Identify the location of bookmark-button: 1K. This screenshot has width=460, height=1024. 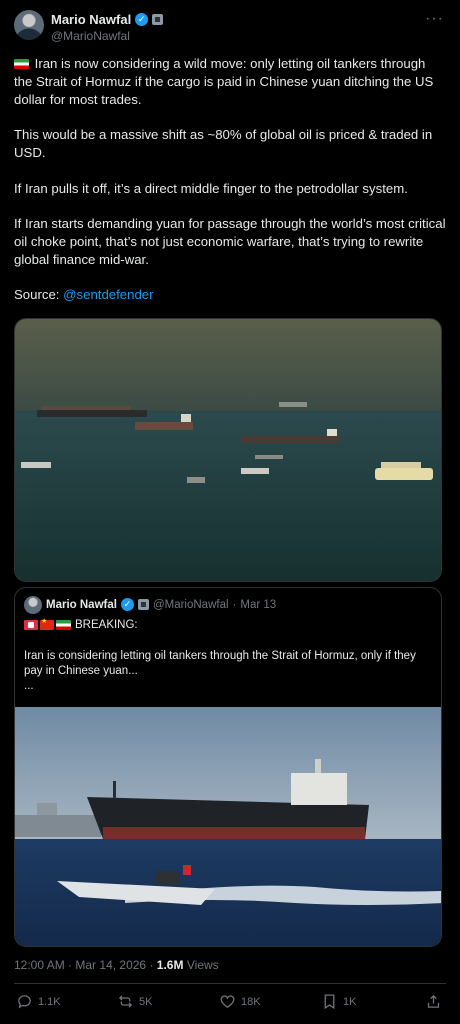
(338, 1001).